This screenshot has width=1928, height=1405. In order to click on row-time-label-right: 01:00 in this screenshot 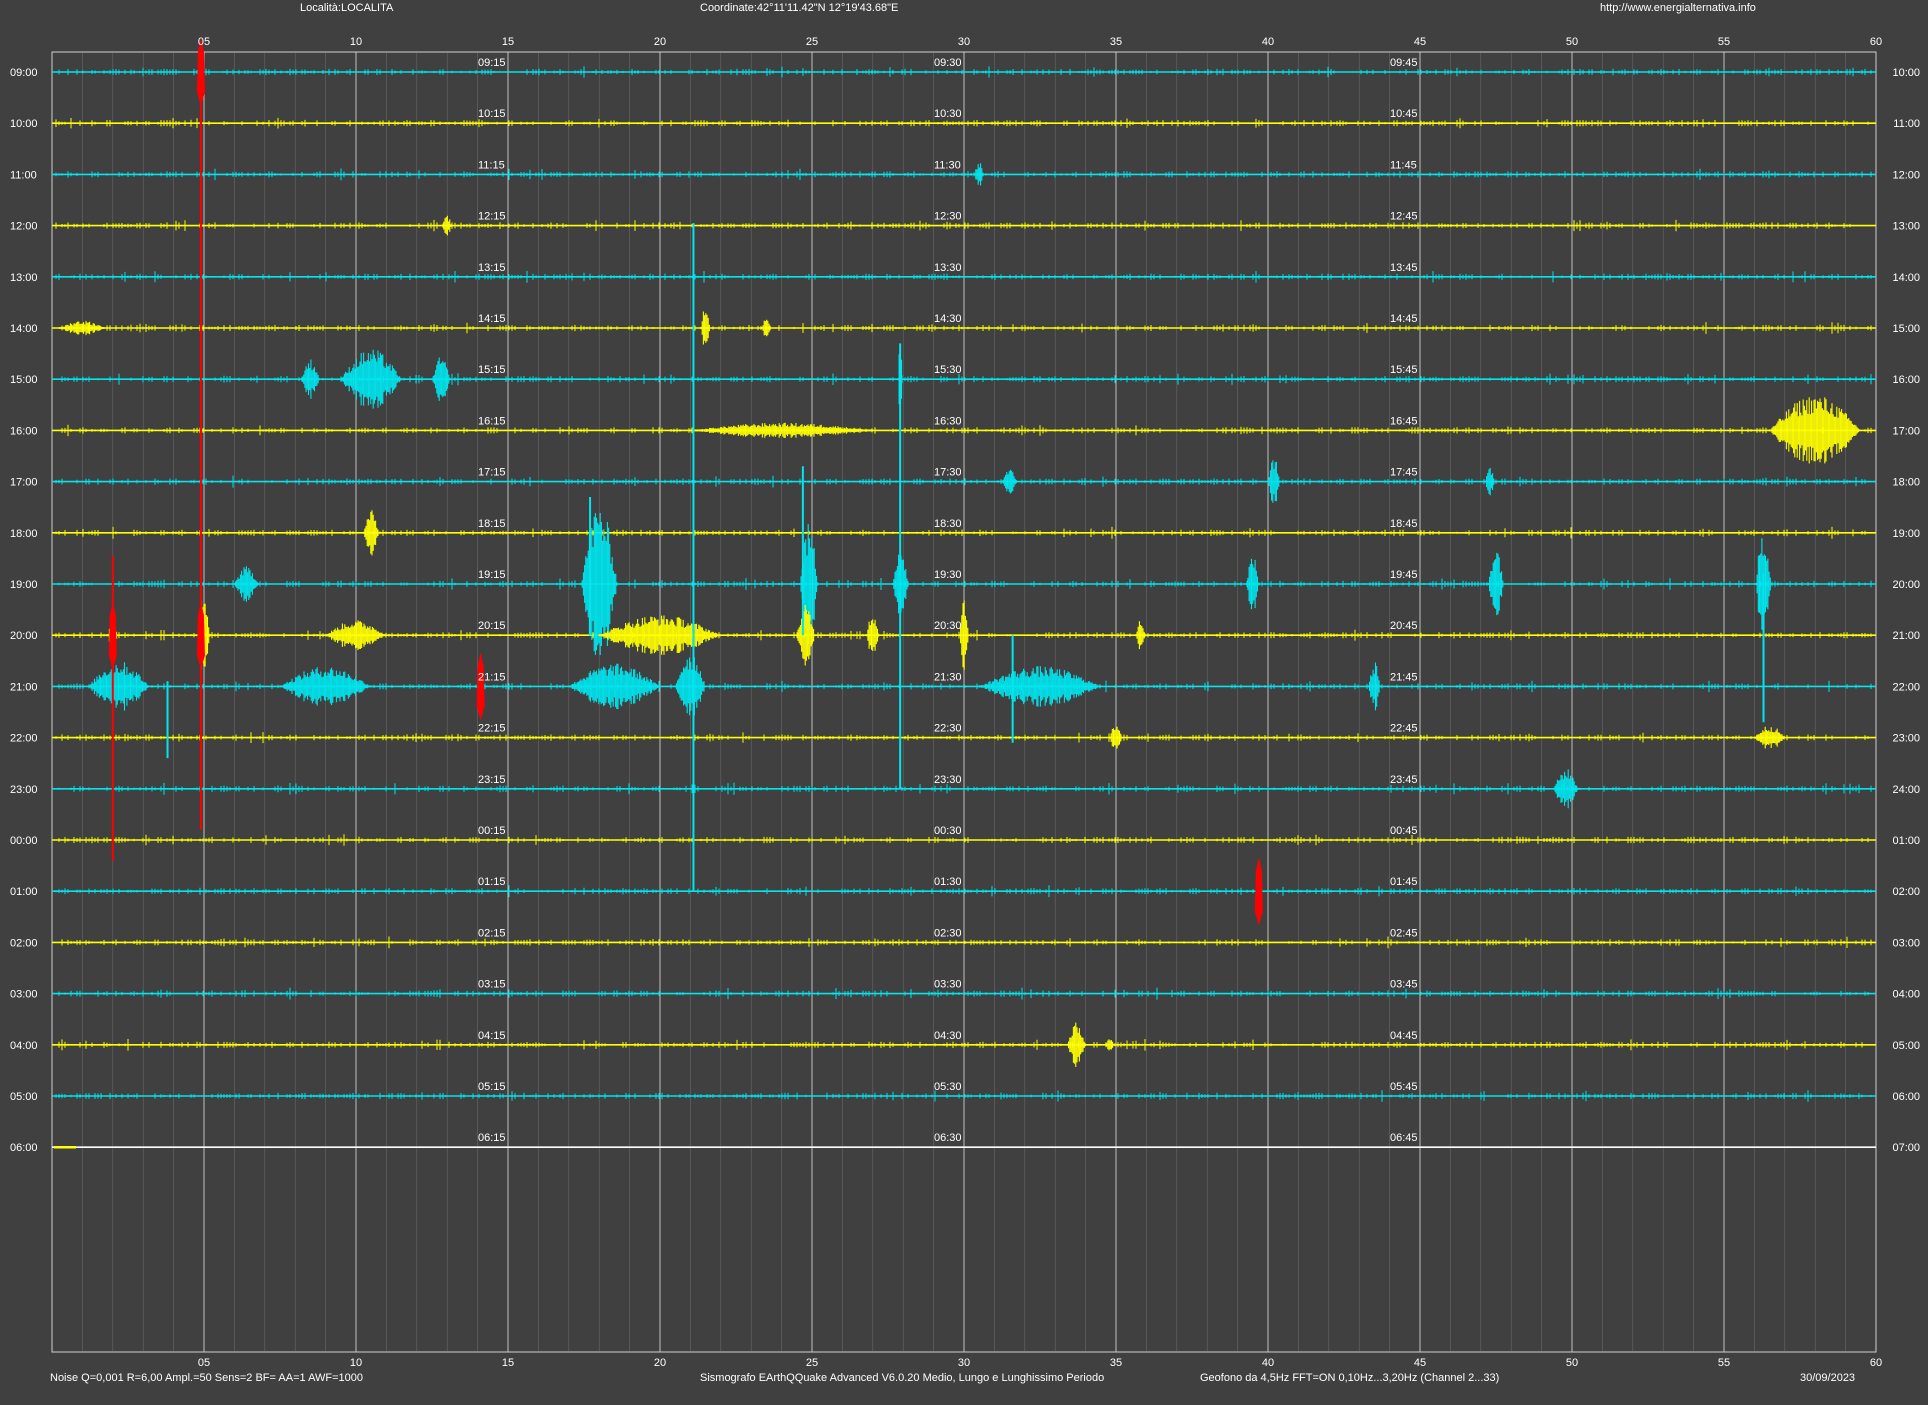, I will do `click(1906, 841)`.